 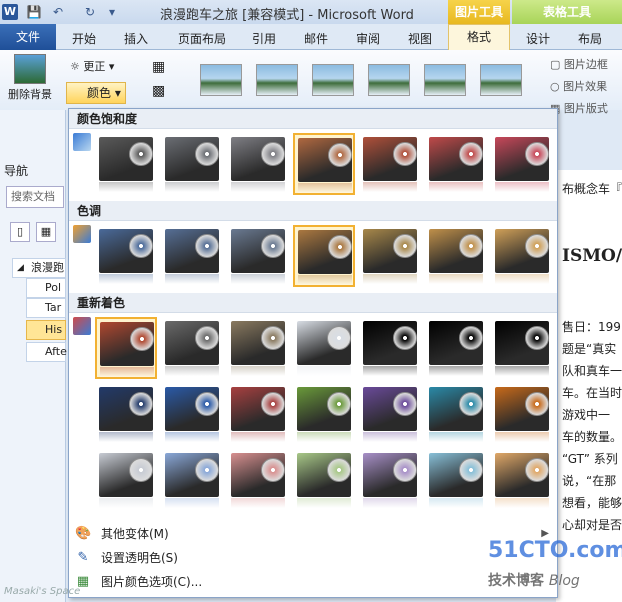 I want to click on doc-line: 队和真车一, so click(x=592, y=371).